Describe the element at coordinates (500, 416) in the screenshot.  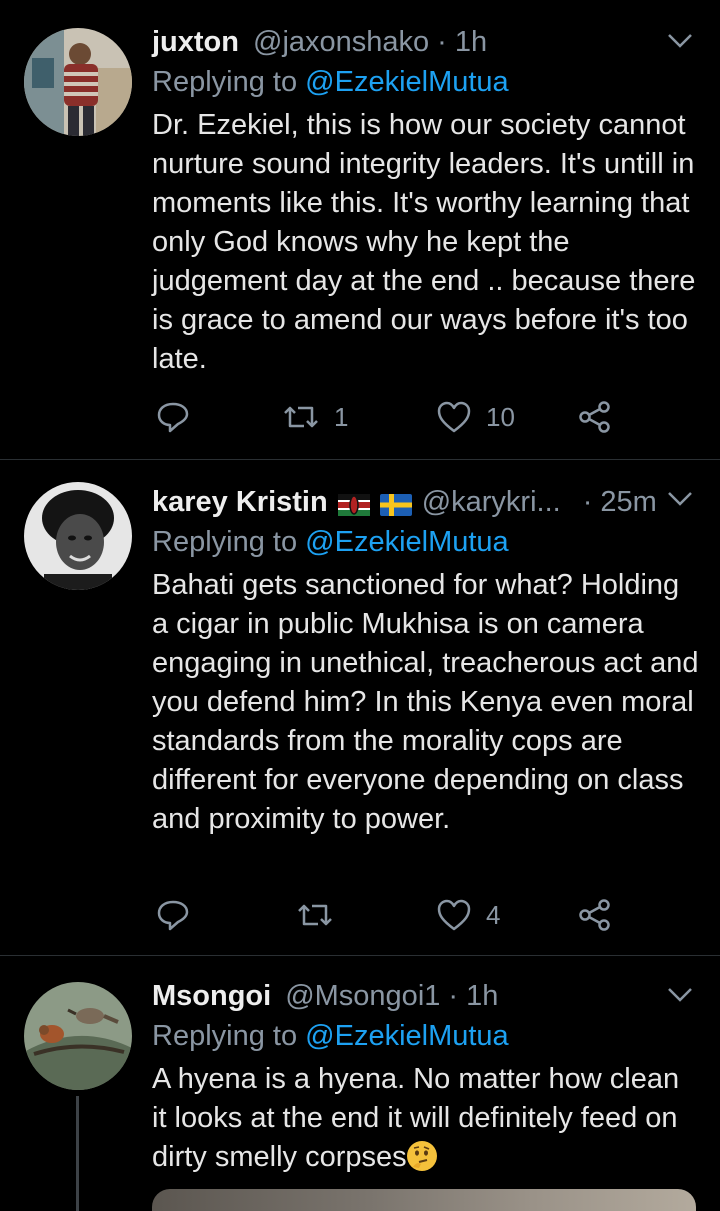
I see `like-count: 10` at that location.